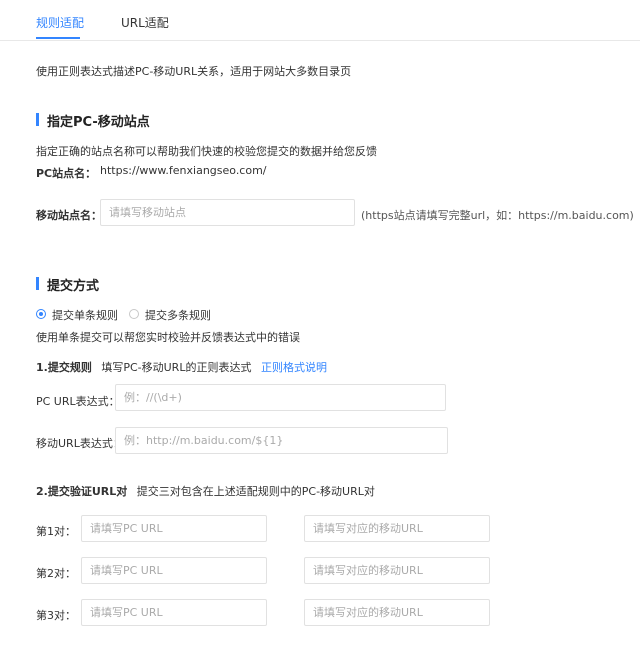 This screenshot has height=658, width=640. I want to click on intro-text: 使用正则表达式描述PC-移动URL关系，适用于网站大多数目录页, so click(194, 71).